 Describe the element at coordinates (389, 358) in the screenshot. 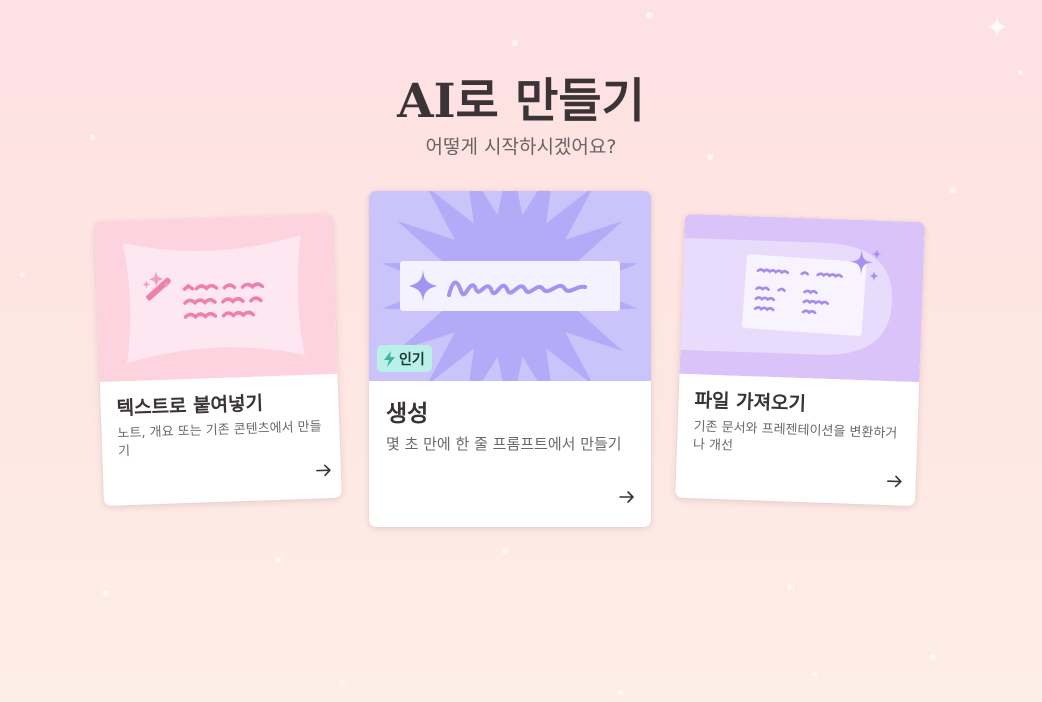

I see `lightning-icon` at that location.